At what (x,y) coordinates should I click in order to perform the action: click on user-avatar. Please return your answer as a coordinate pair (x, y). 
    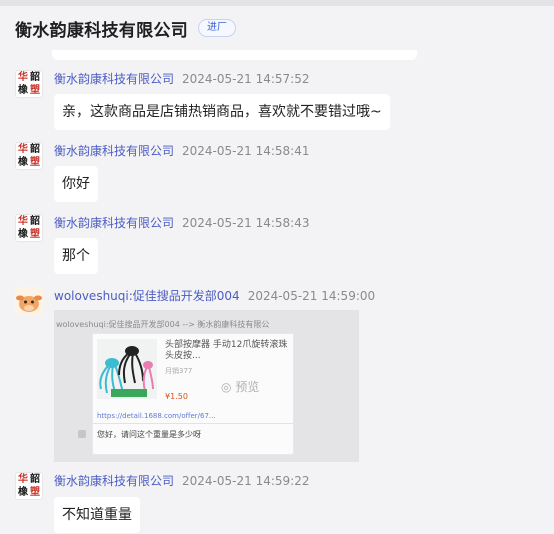
    Looking at the image, I should click on (29, 301).